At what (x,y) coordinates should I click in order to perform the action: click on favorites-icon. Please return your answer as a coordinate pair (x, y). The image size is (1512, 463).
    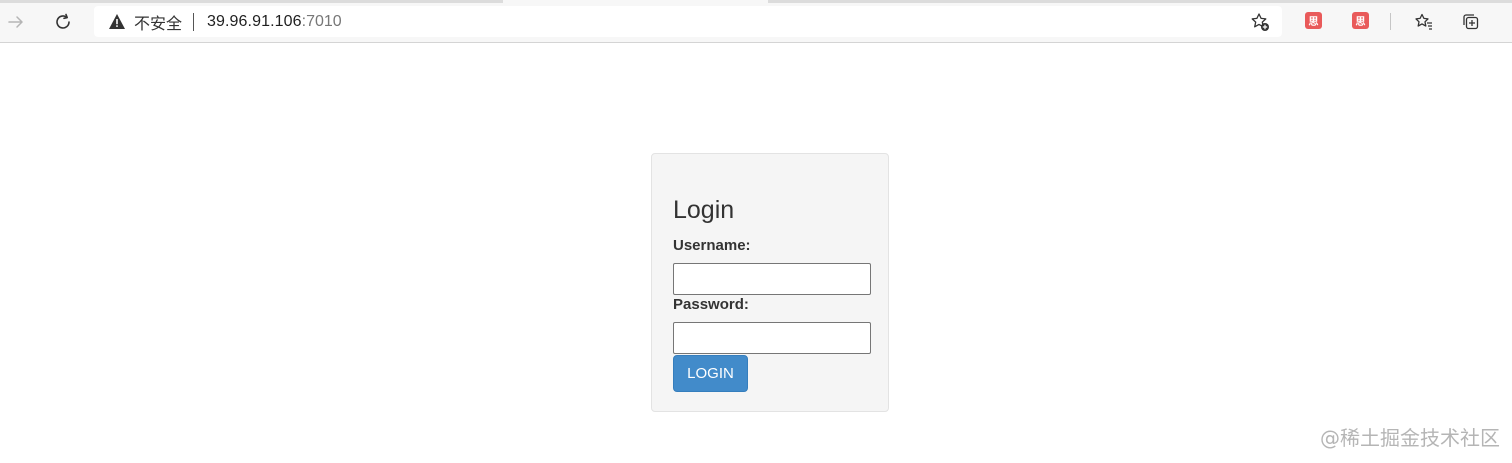
    Looking at the image, I should click on (1424, 22).